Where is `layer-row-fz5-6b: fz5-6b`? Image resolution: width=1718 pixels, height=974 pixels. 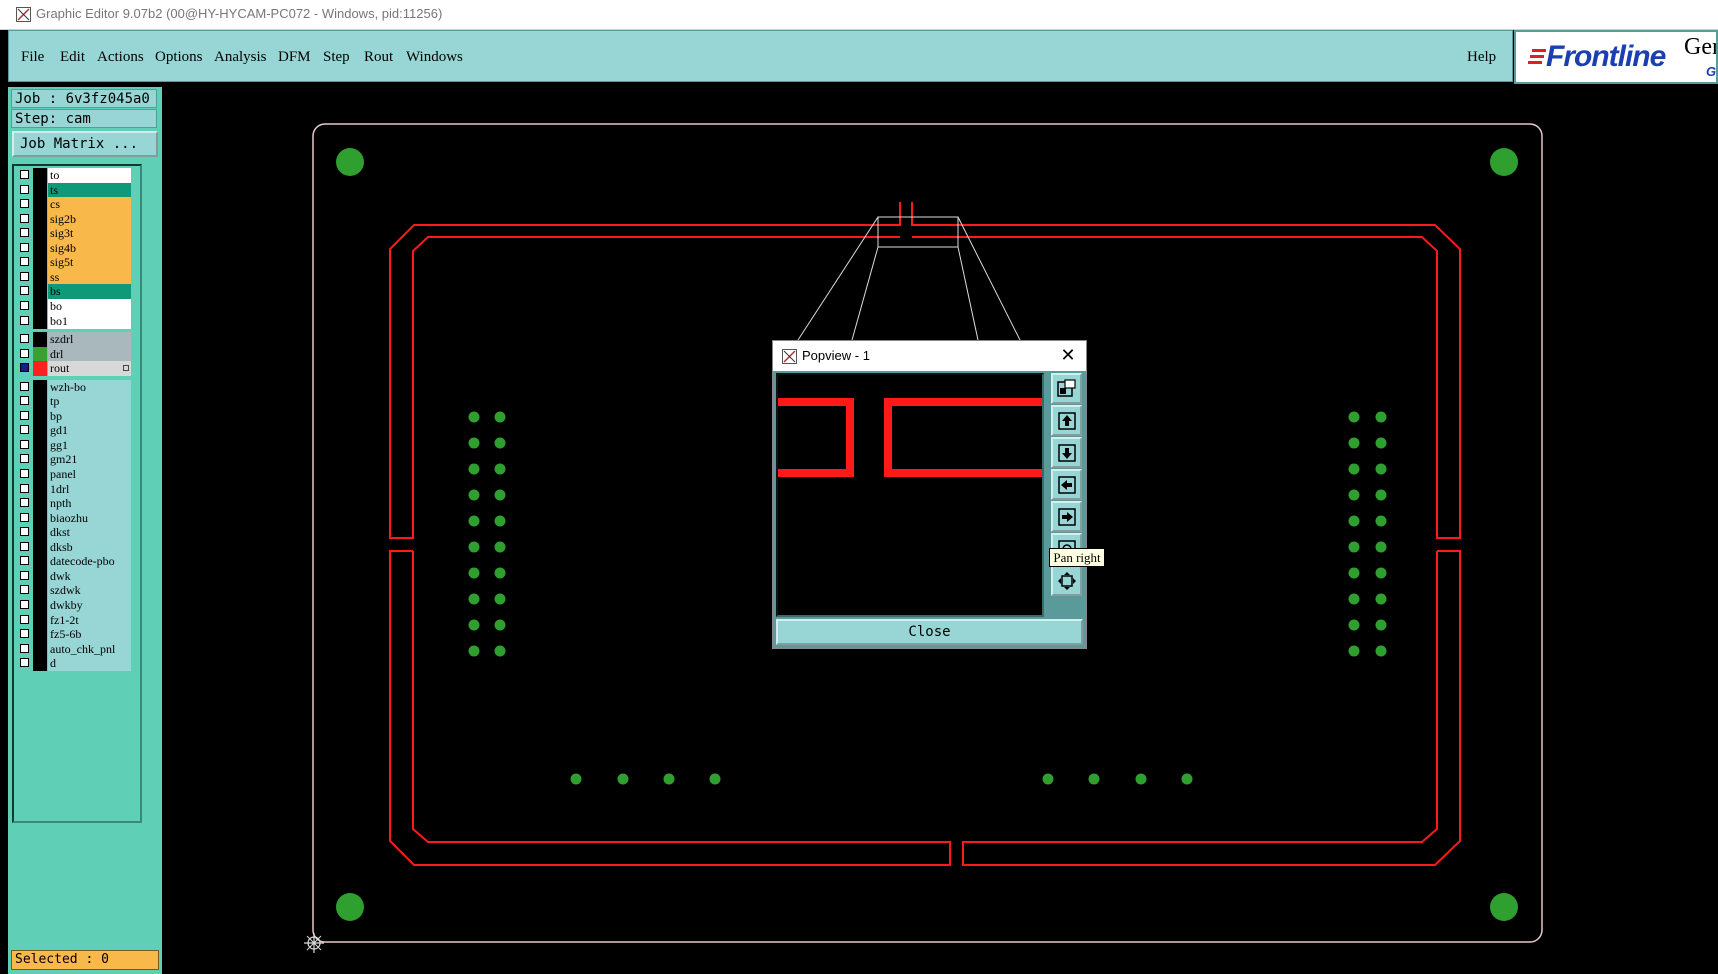
layer-row-fz5-6b: fz5-6b is located at coordinates (77, 635).